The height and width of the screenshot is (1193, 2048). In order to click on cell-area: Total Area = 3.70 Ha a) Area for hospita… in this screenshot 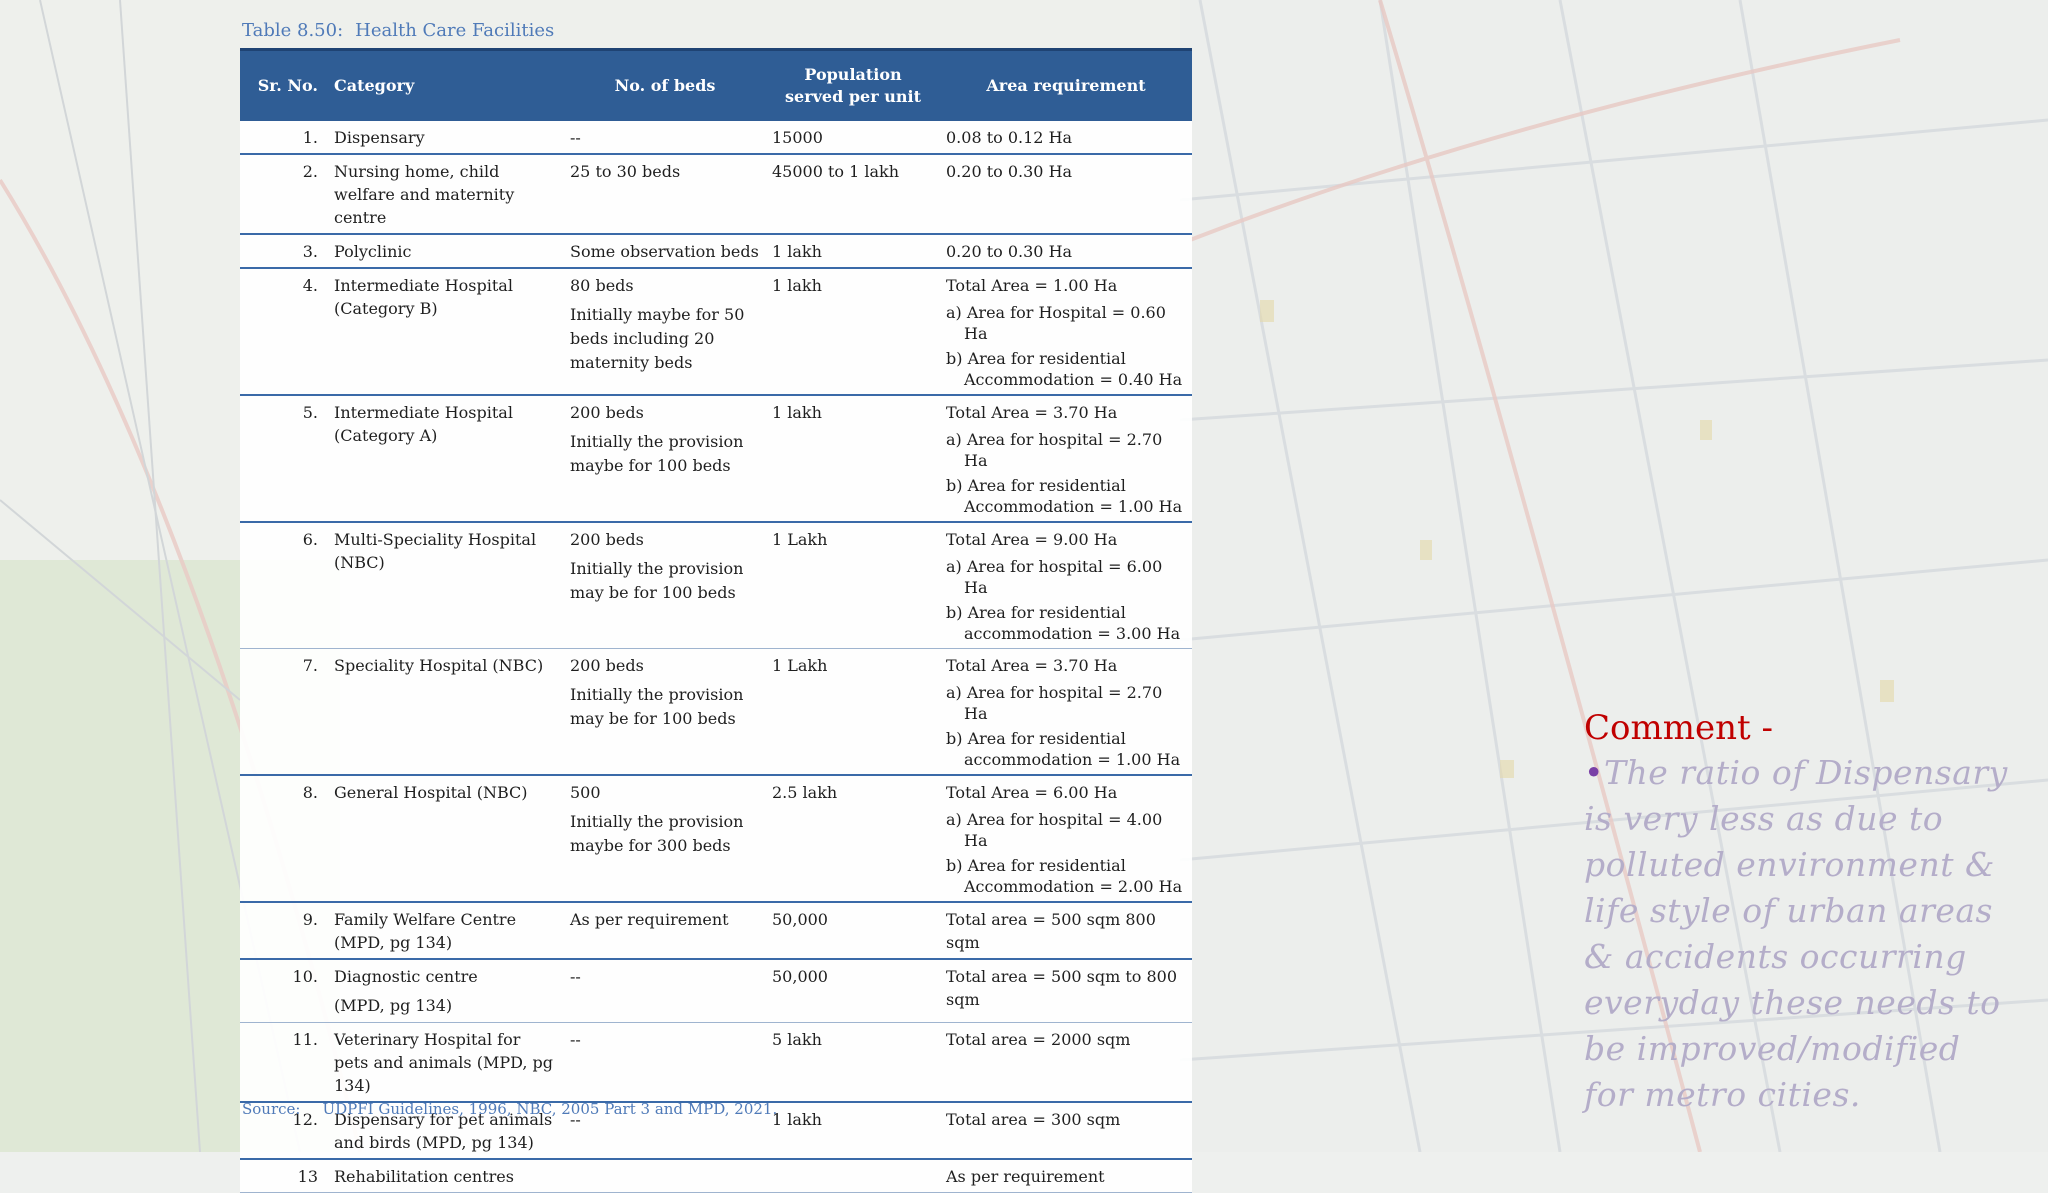, I will do `click(1066, 712)`.